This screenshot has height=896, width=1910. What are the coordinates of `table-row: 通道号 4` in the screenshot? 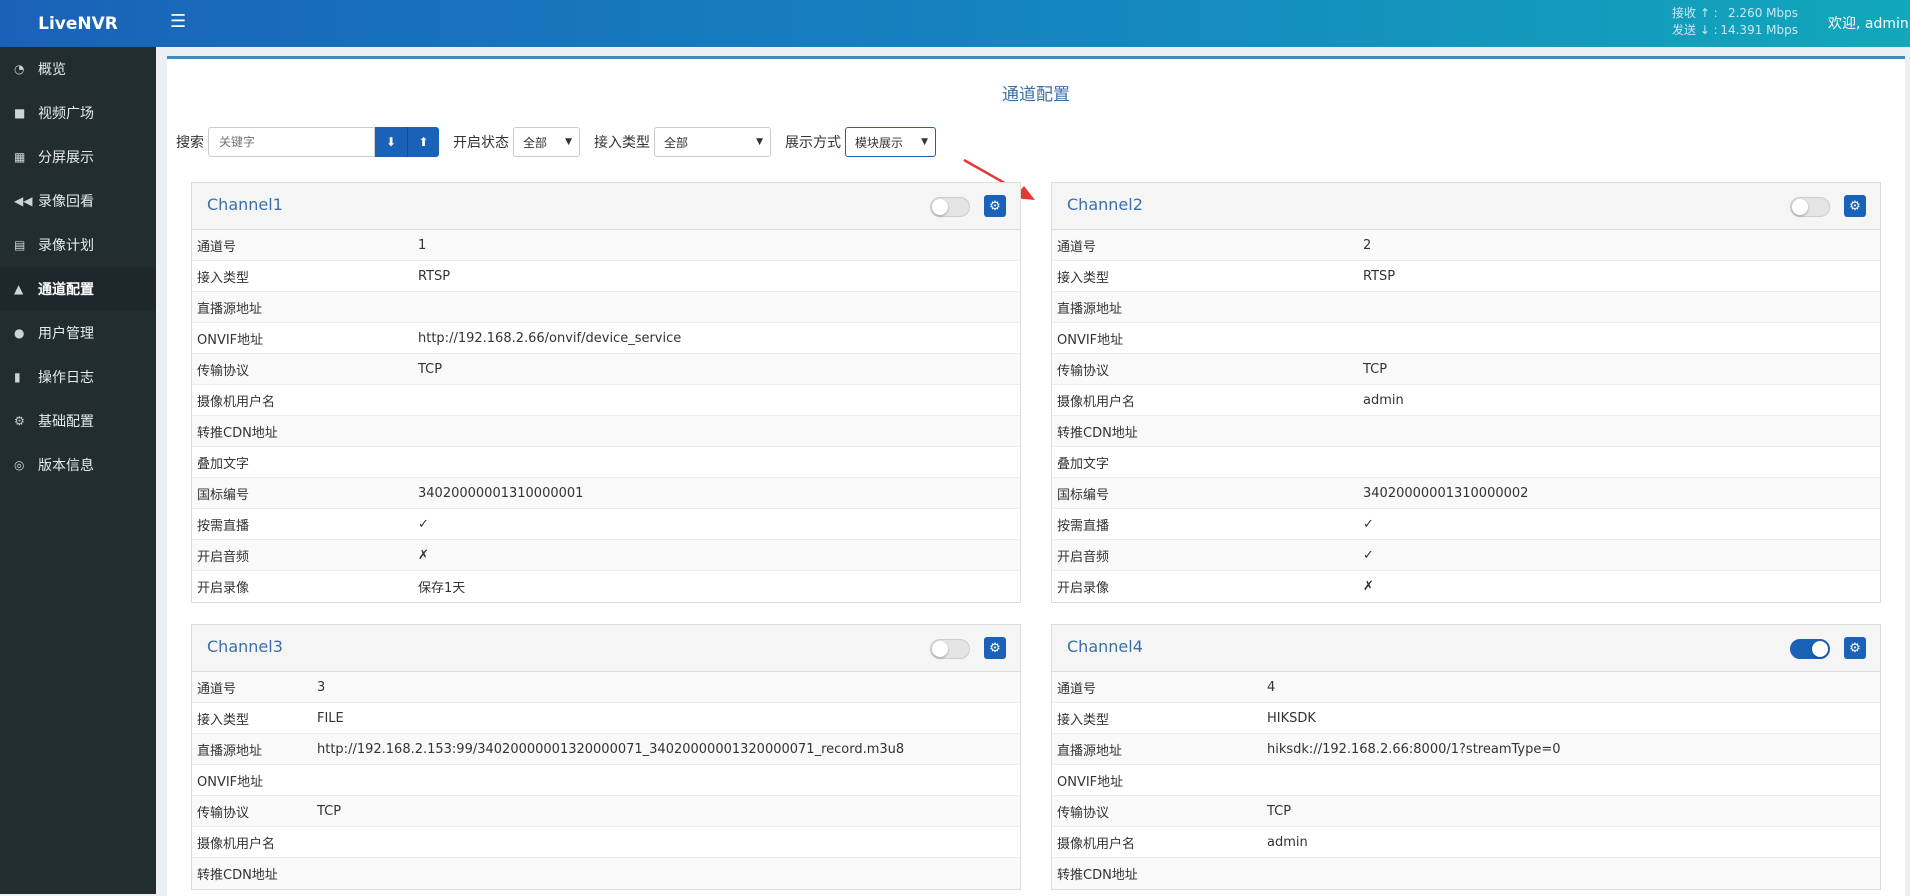 It's located at (1466, 687).